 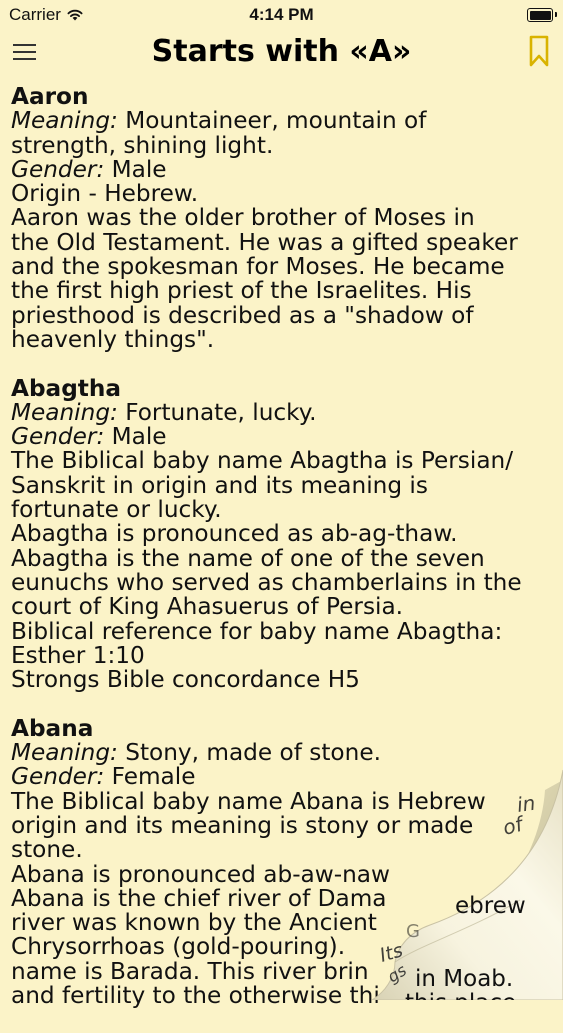 What do you see at coordinates (195, 995) in the screenshot?
I see `description-line: and fertility to the otherwise thi` at bounding box center [195, 995].